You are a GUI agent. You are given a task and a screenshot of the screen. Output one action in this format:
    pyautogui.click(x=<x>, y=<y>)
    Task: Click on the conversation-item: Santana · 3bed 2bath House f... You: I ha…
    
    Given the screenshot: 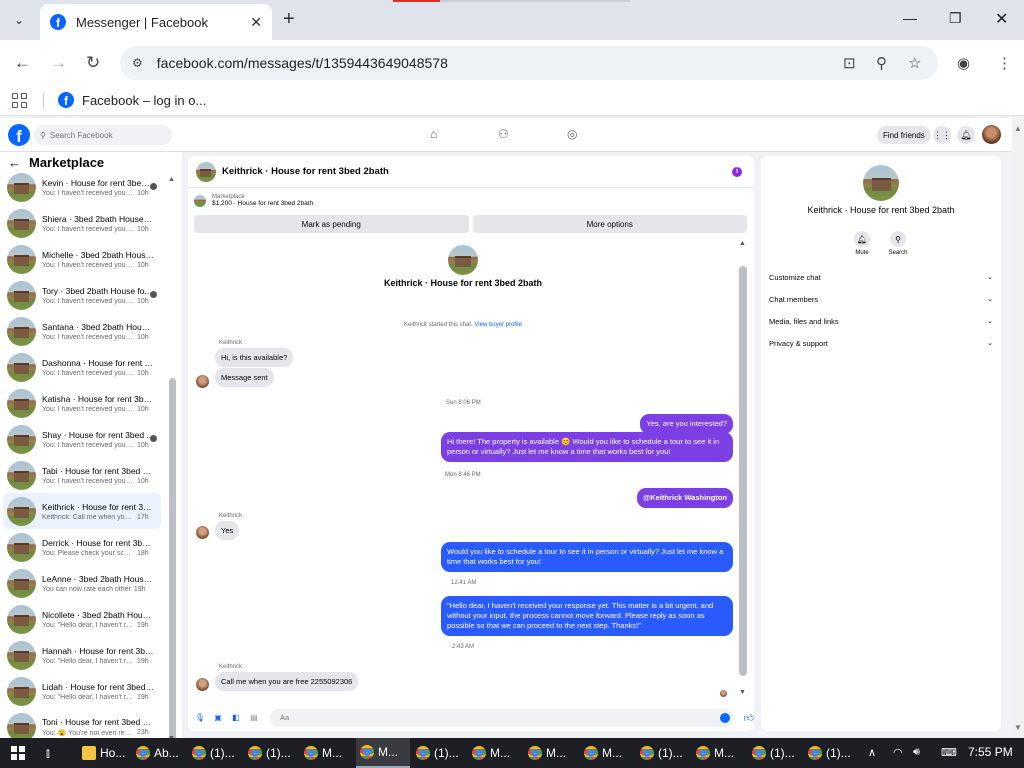 What is the action you would take?
    pyautogui.click(x=82, y=331)
    